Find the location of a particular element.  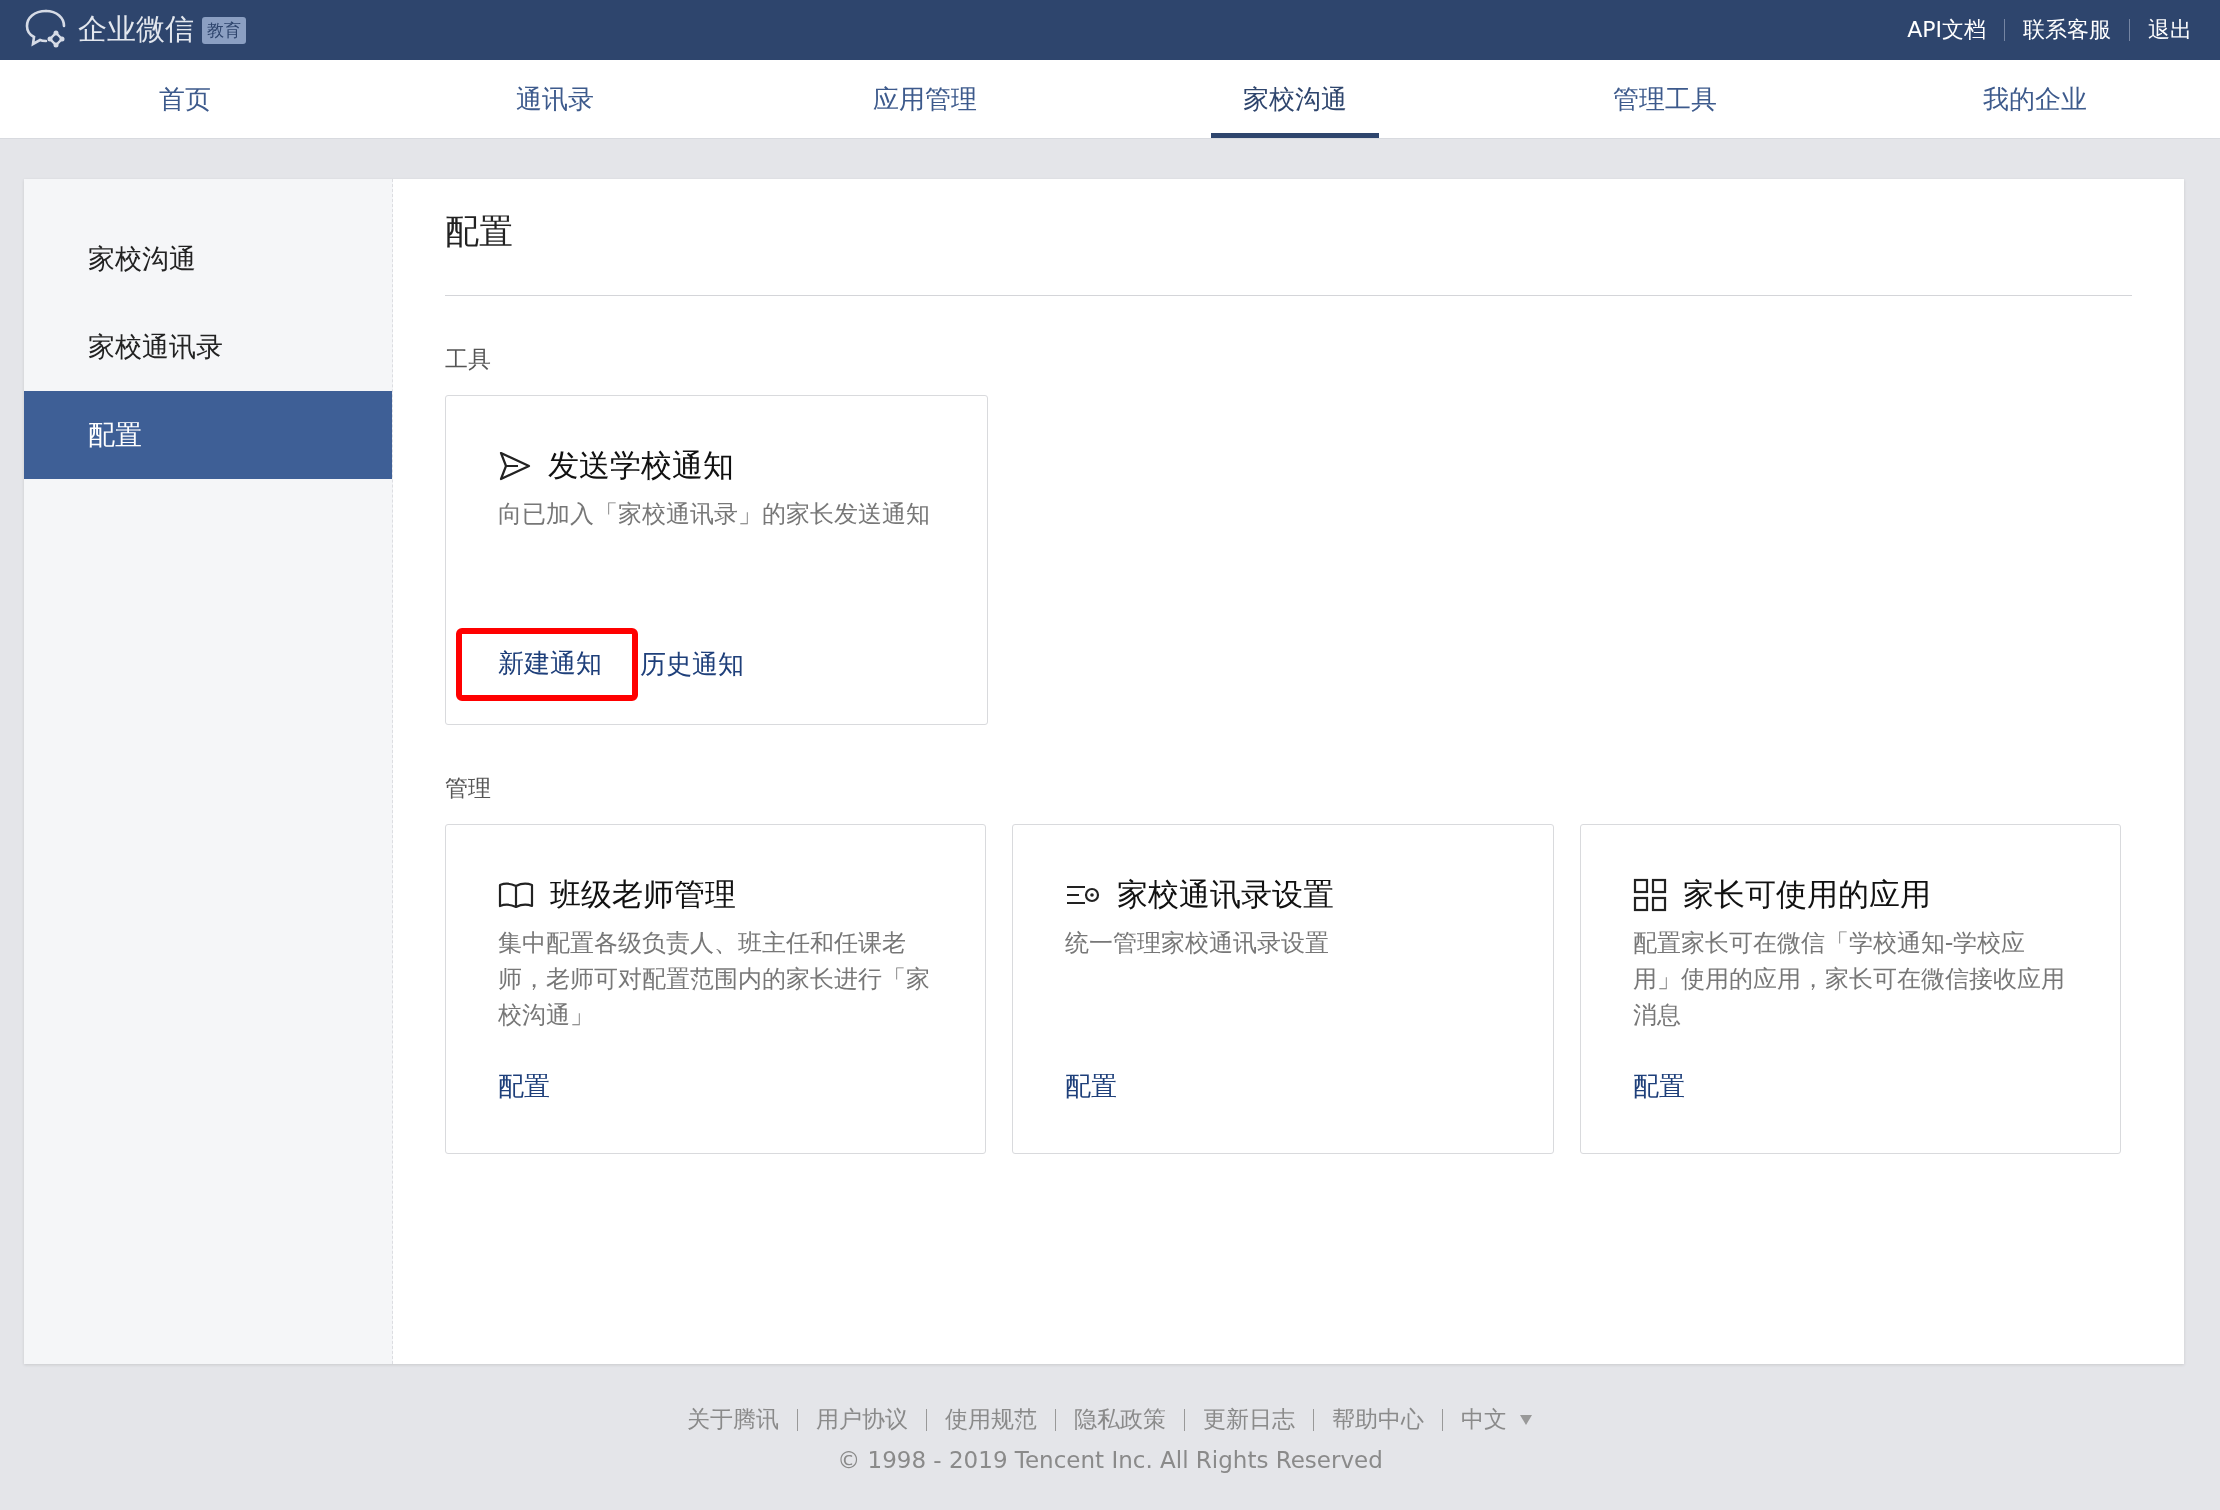

section-title: 管理 is located at coordinates (468, 788).